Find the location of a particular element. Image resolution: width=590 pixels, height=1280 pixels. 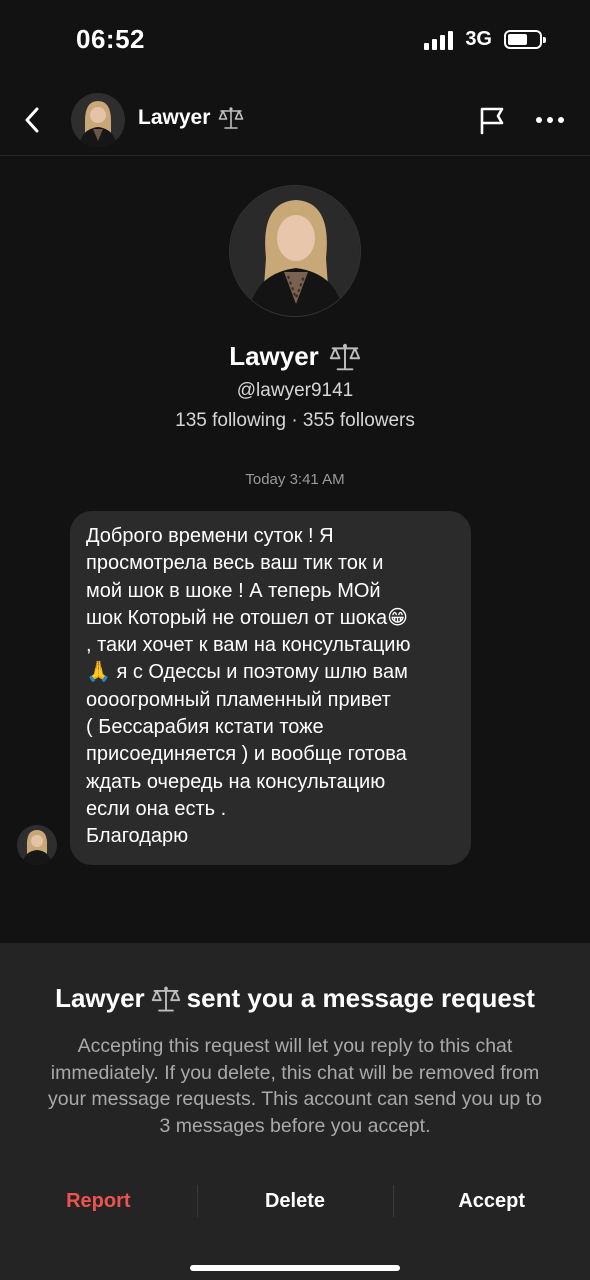

delete-button: Delete is located at coordinates (295, 1201).